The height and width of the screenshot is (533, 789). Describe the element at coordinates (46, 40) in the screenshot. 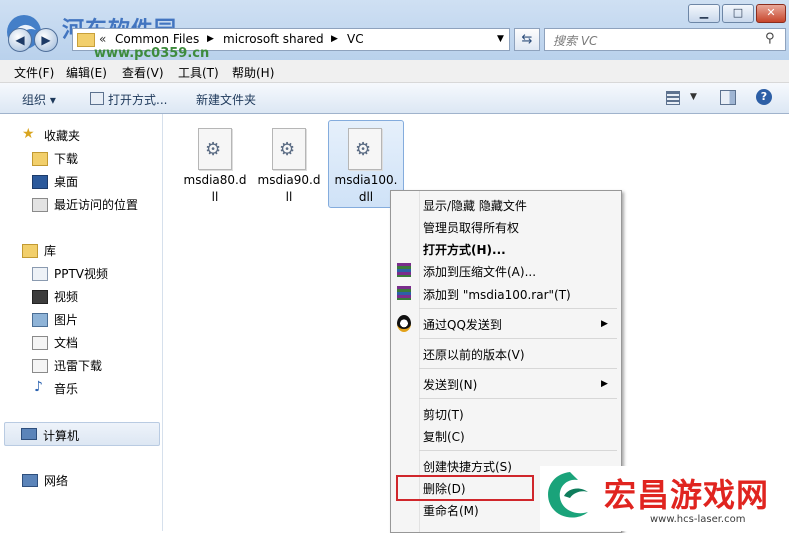

I see `forward-button: ▶` at that location.